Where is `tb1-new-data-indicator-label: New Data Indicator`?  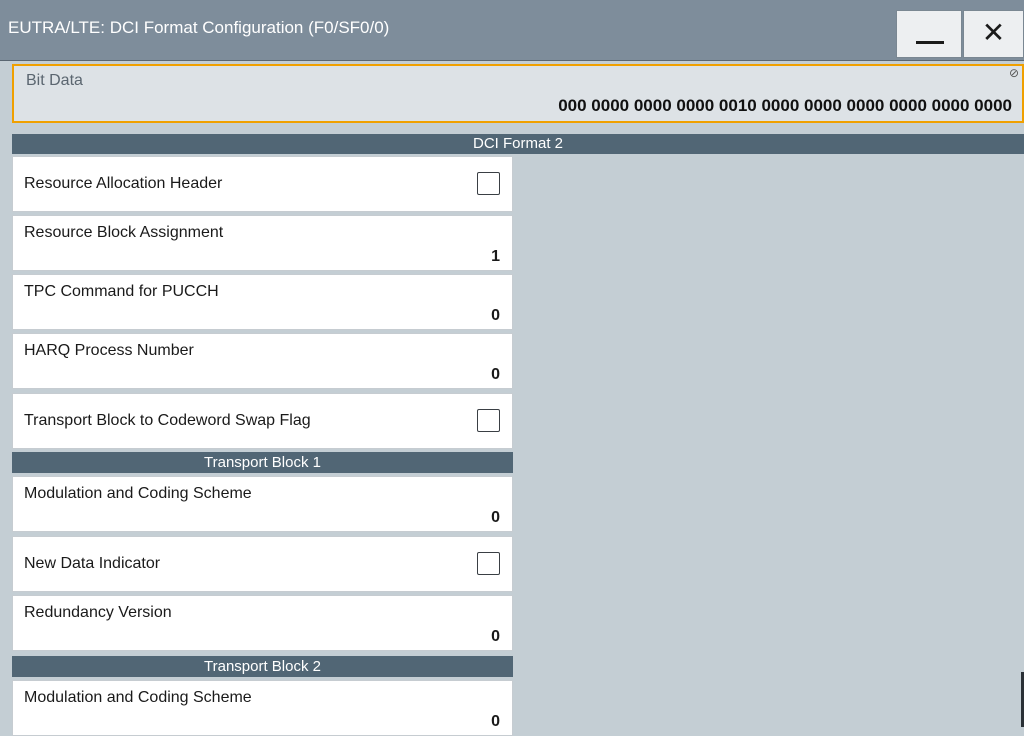 tb1-new-data-indicator-label: New Data Indicator is located at coordinates (92, 563).